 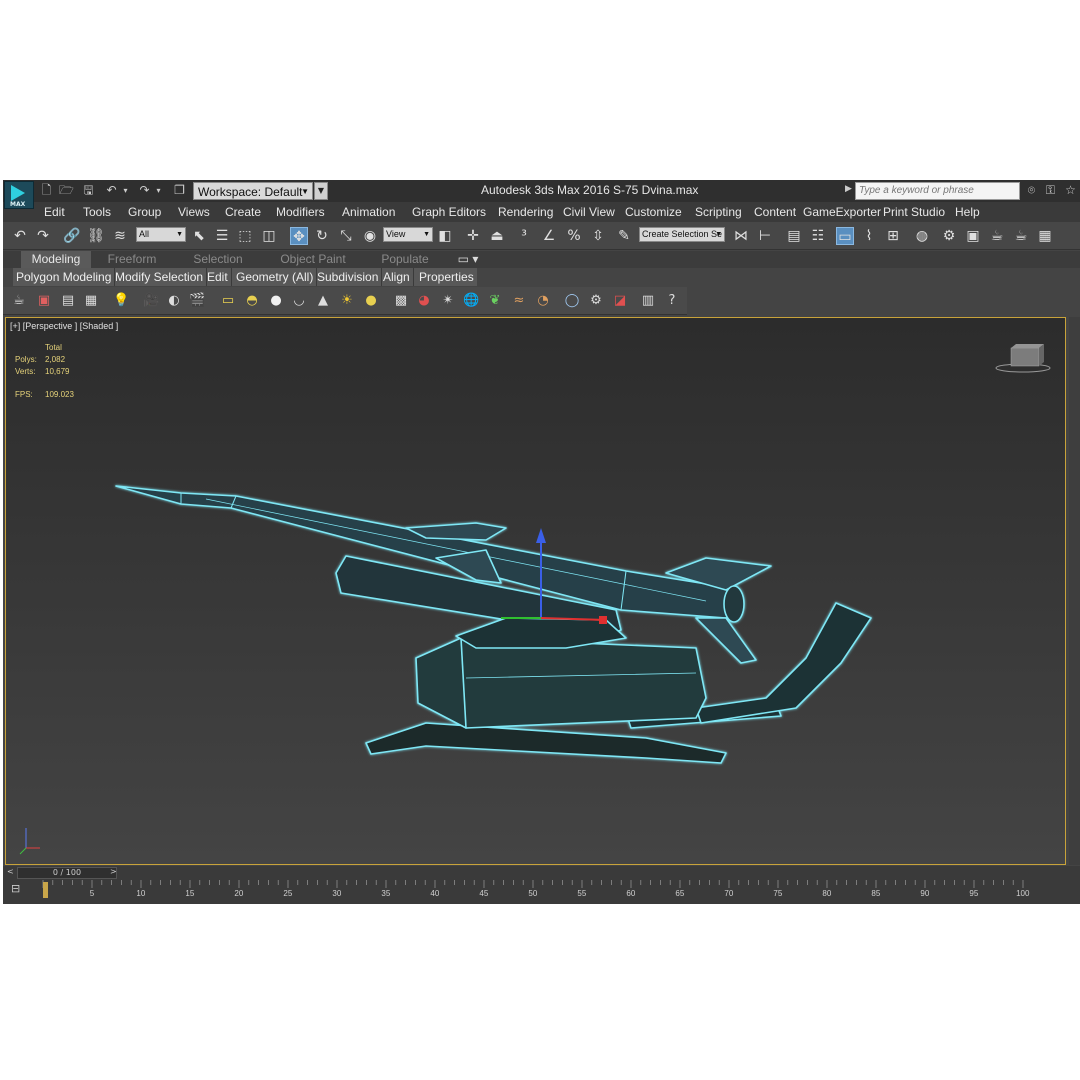 I want to click on workspace-dropdown: Workspace: Default ▼, so click(x=253, y=191).